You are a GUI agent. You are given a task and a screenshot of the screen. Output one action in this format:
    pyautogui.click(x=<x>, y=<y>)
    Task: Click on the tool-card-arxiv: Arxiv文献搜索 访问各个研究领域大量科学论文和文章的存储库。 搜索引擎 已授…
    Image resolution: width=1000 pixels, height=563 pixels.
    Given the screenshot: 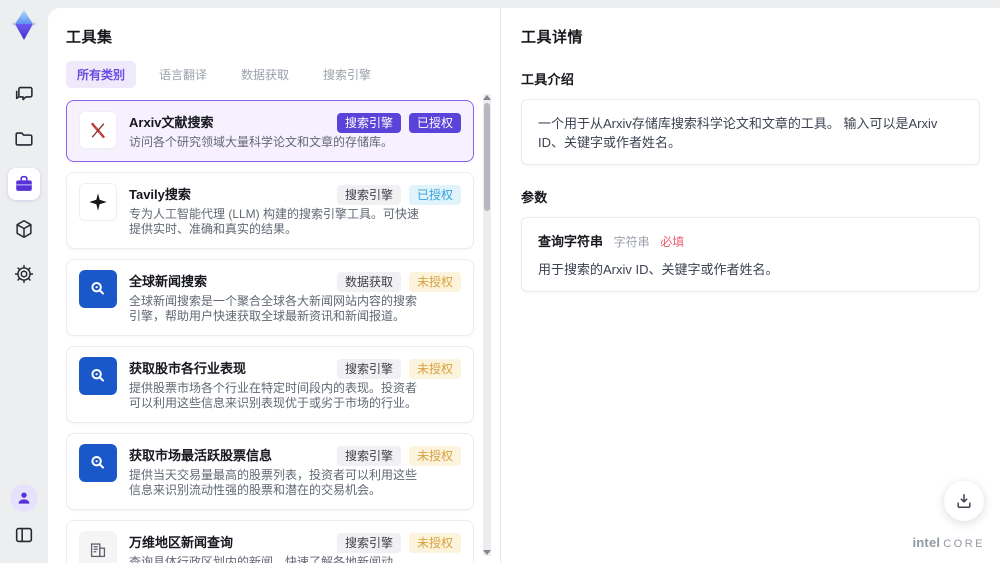 What is the action you would take?
    pyautogui.click(x=270, y=131)
    